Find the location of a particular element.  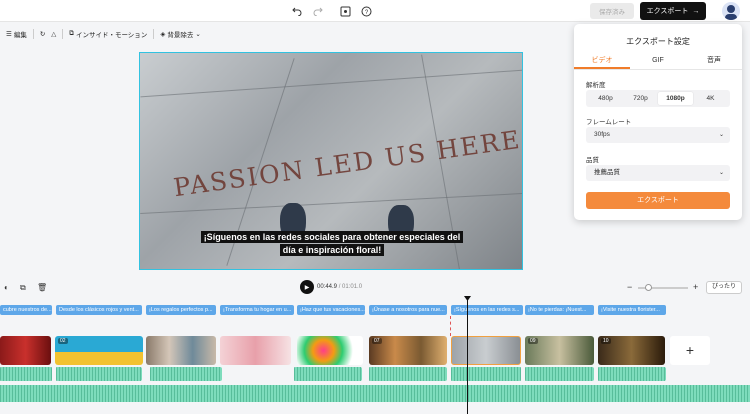

resolution-720p: 720p is located at coordinates (640, 98).